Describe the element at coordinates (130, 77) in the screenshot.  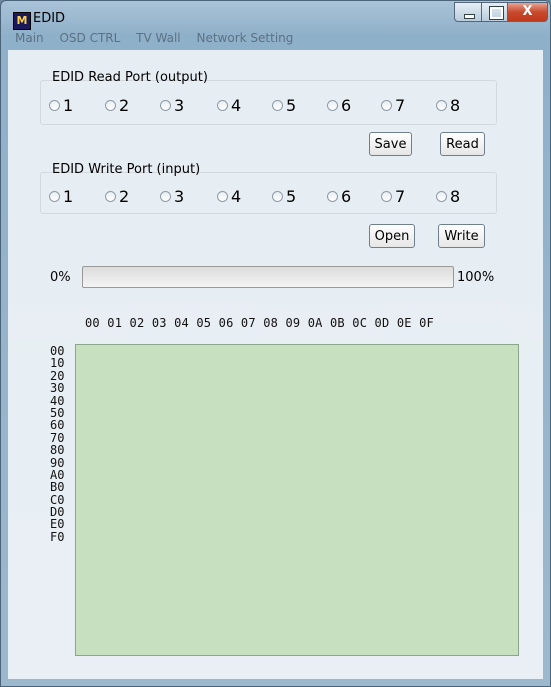
I see `read-port-label: EDID Read Port (output)` at that location.